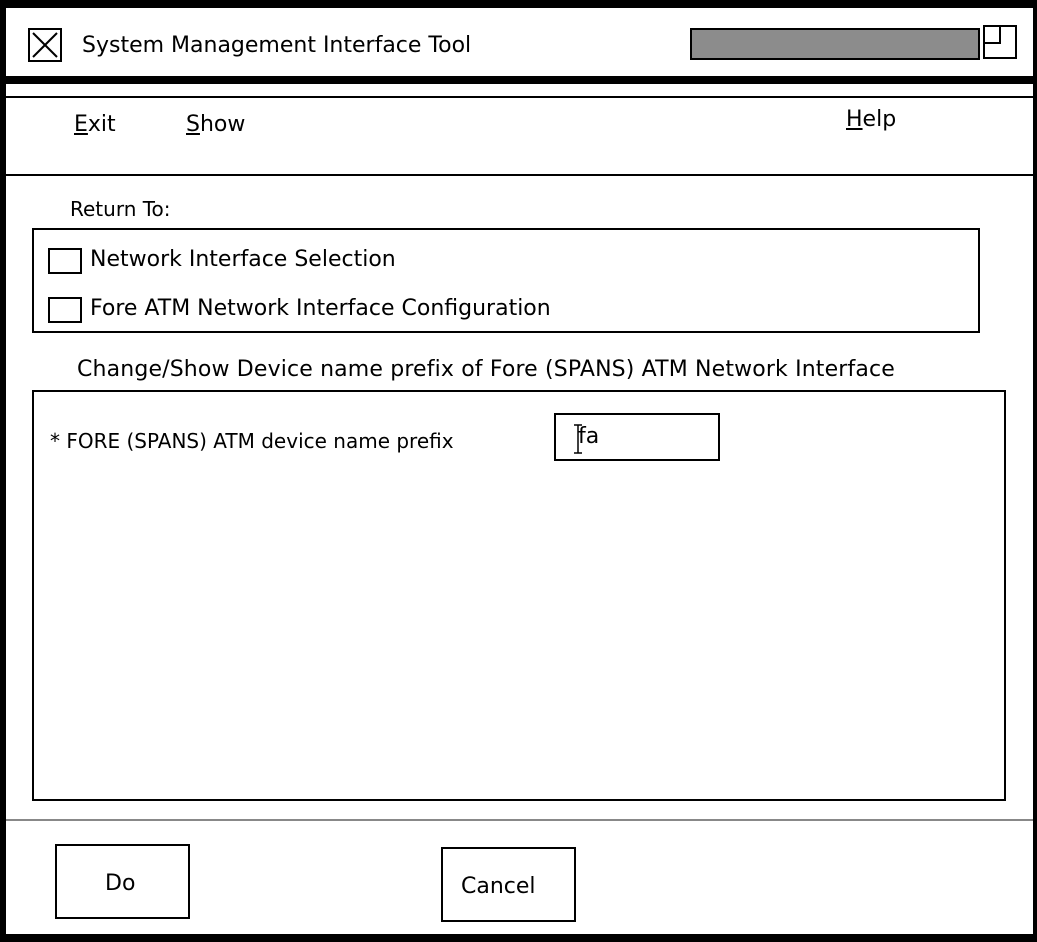  Describe the element at coordinates (519, 97) in the screenshot. I see `menubar-top-line` at that location.